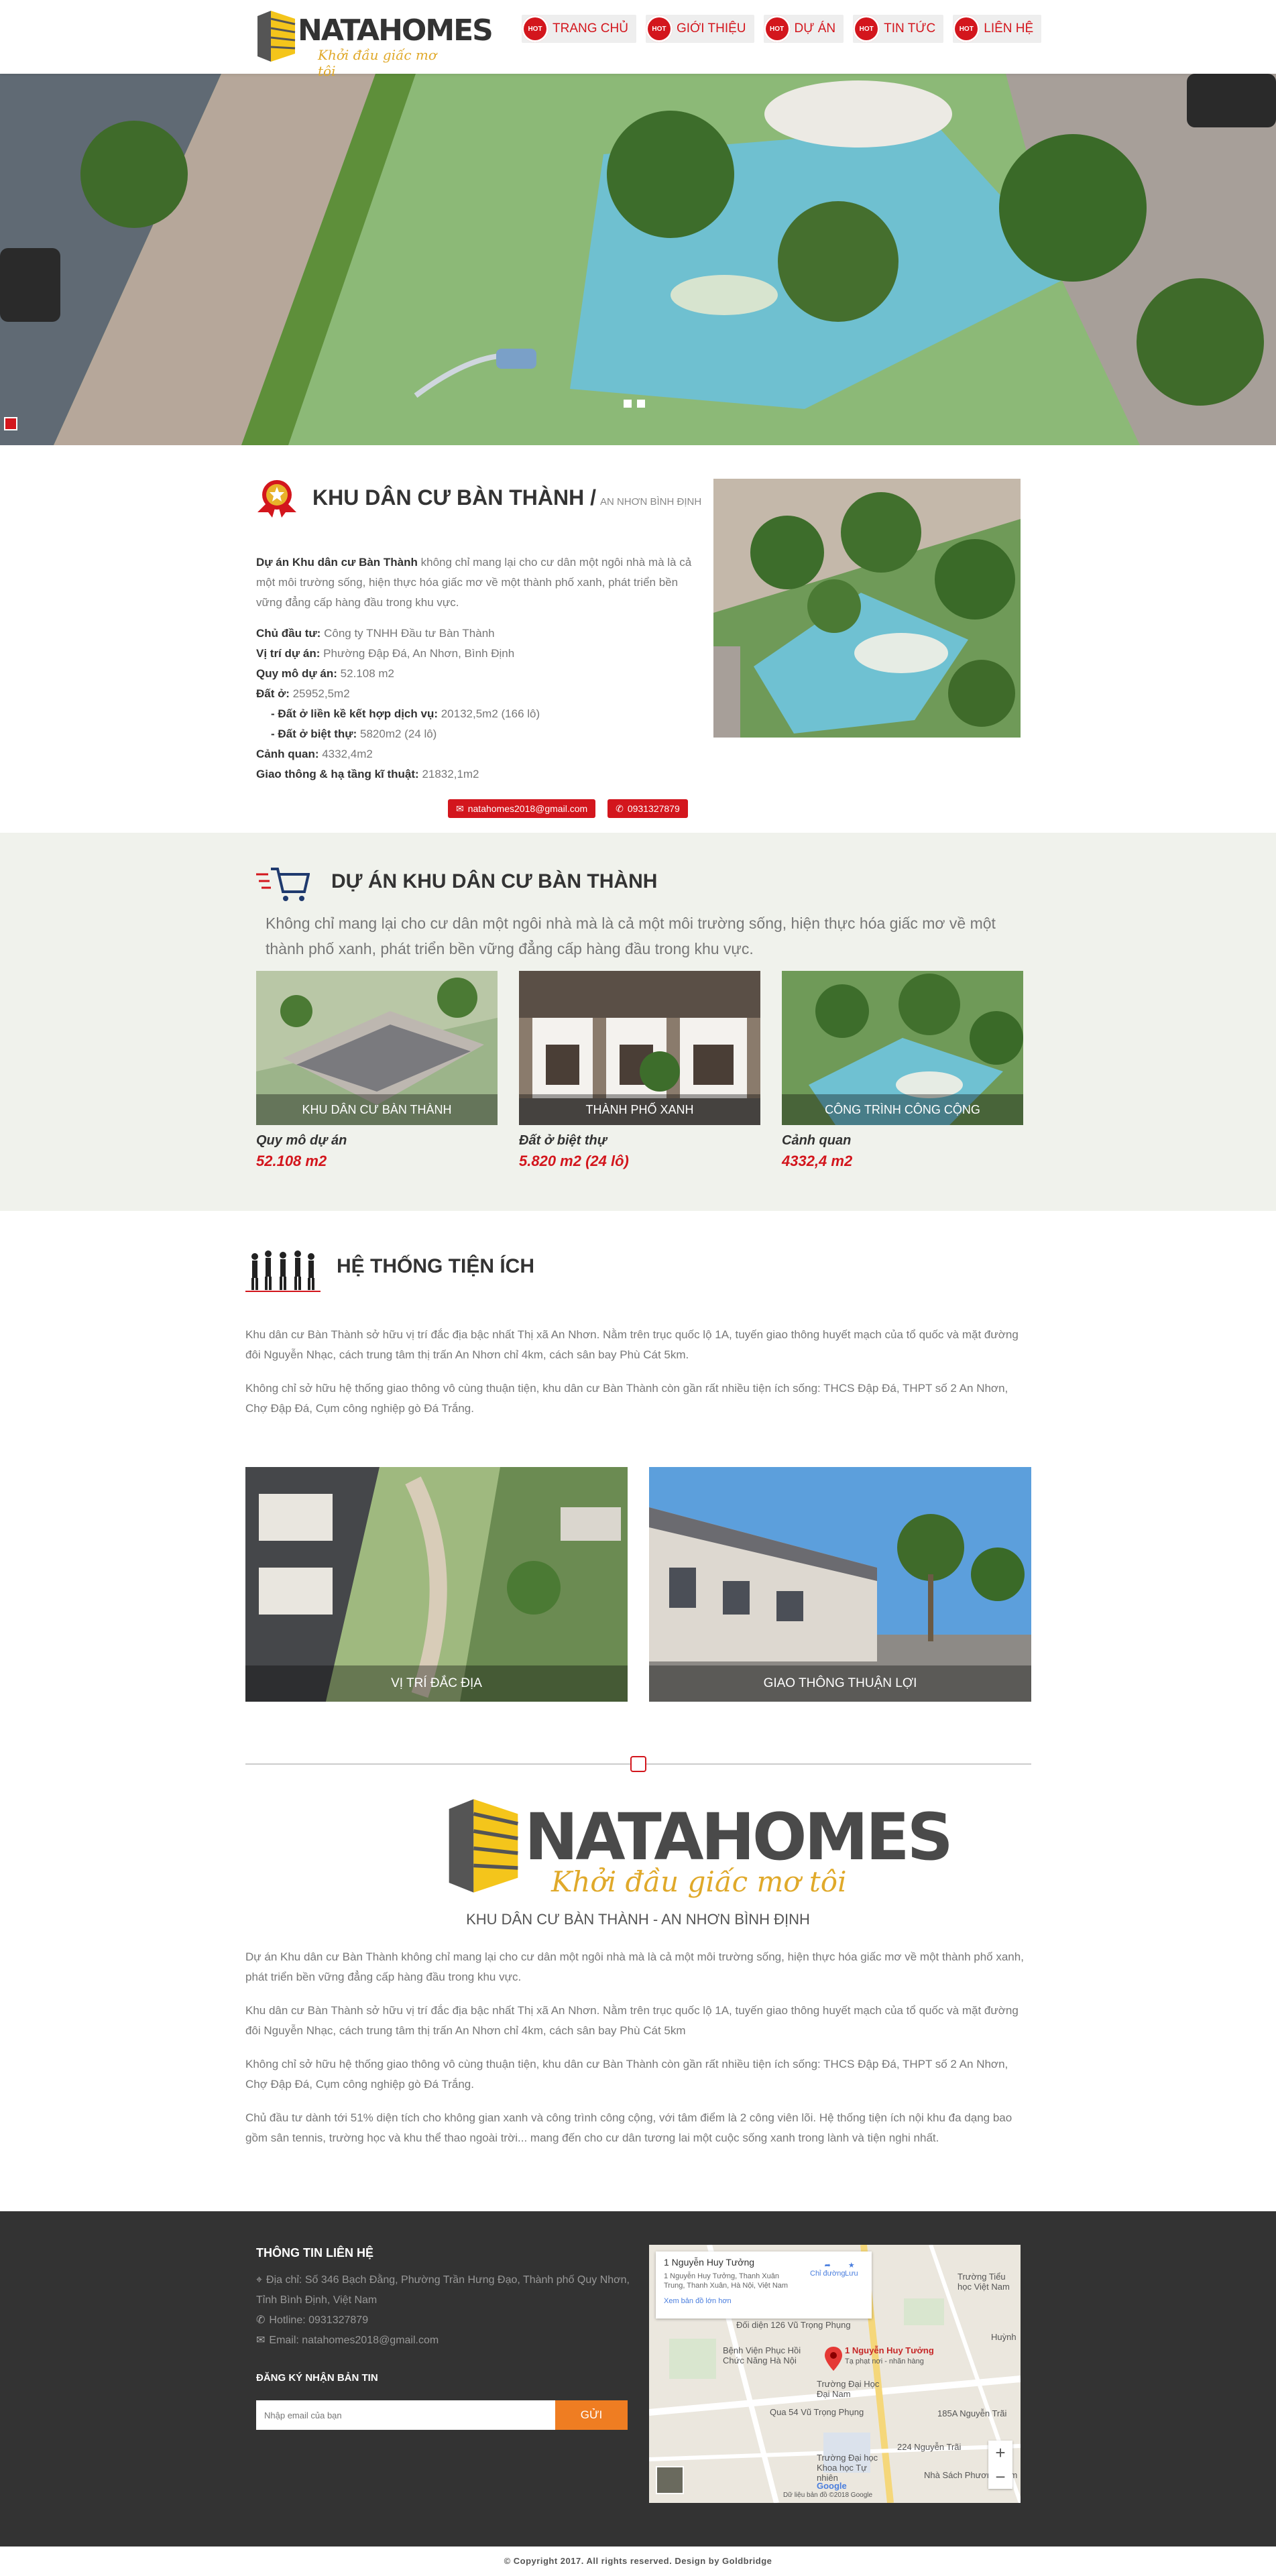 The height and width of the screenshot is (2576, 1276). What do you see at coordinates (312, 2320) in the screenshot?
I see `contact-hotline: ✆ Hotline: 0931327879` at bounding box center [312, 2320].